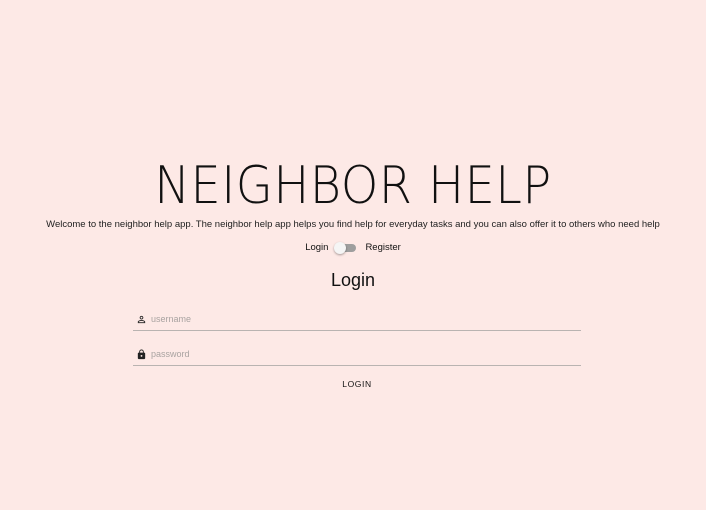 The image size is (706, 510). I want to click on login-register-switch: Login Register, so click(353, 248).